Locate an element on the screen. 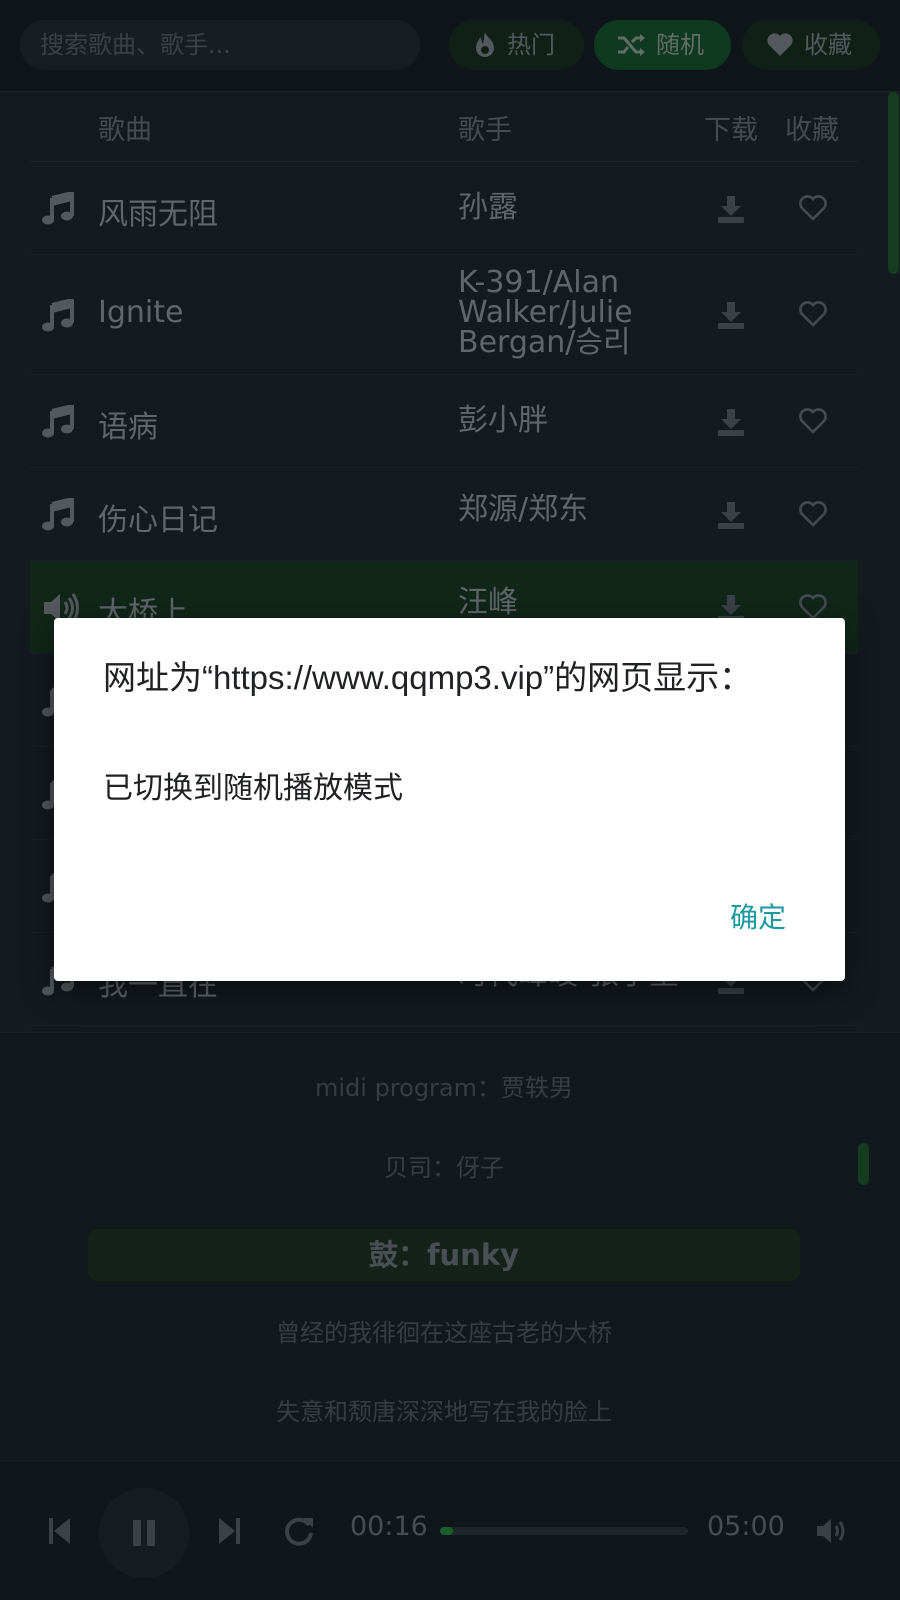  dialog-title: 网址为“https://www.qqmp3.vip”的网页显示： is located at coordinates (428, 677).